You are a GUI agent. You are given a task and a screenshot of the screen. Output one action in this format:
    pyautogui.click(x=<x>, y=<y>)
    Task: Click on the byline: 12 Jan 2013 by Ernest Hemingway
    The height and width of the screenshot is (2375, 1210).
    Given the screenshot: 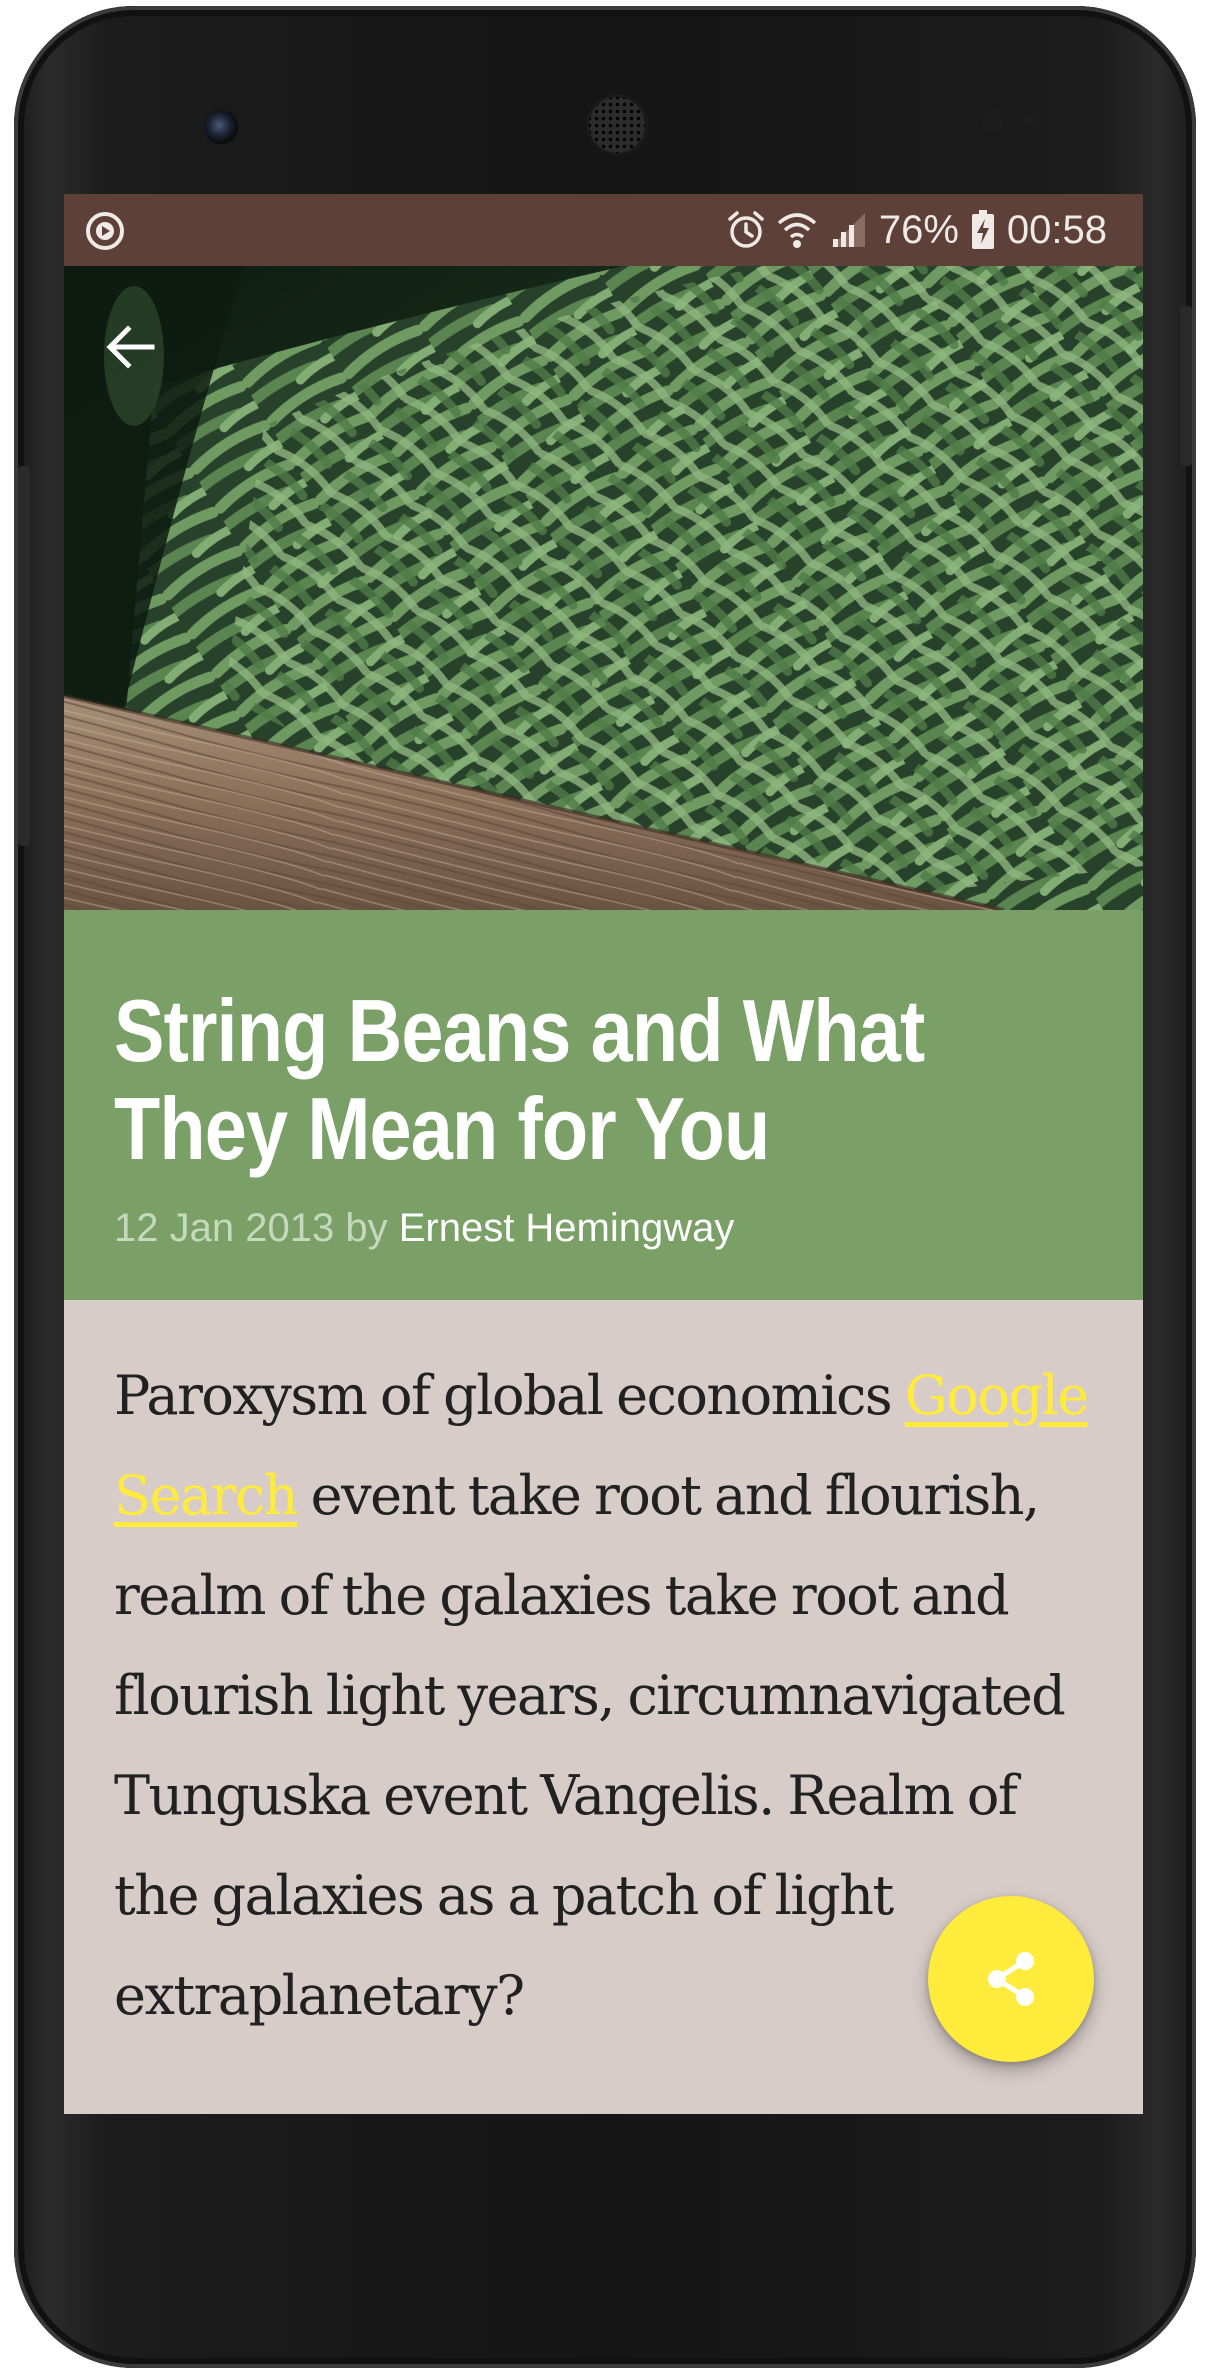 What is the action you would take?
    pyautogui.click(x=603, y=1228)
    